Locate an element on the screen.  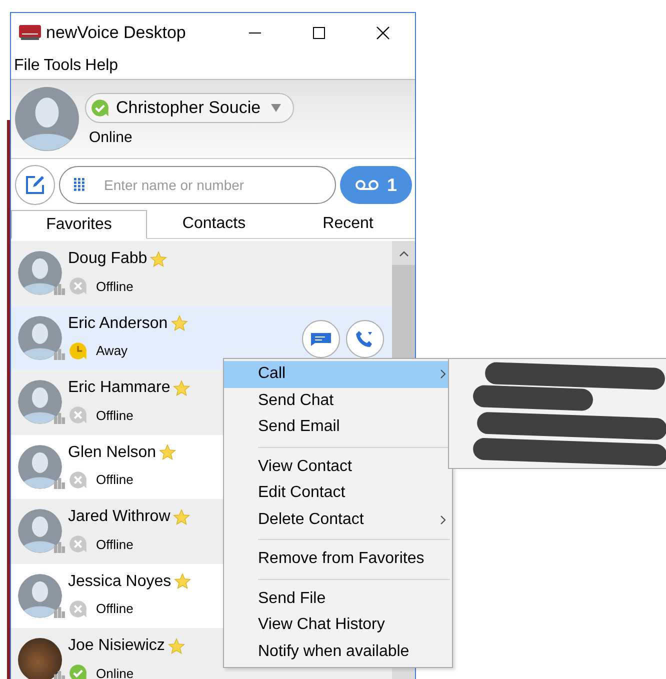
contact-status: Away is located at coordinates (112, 350).